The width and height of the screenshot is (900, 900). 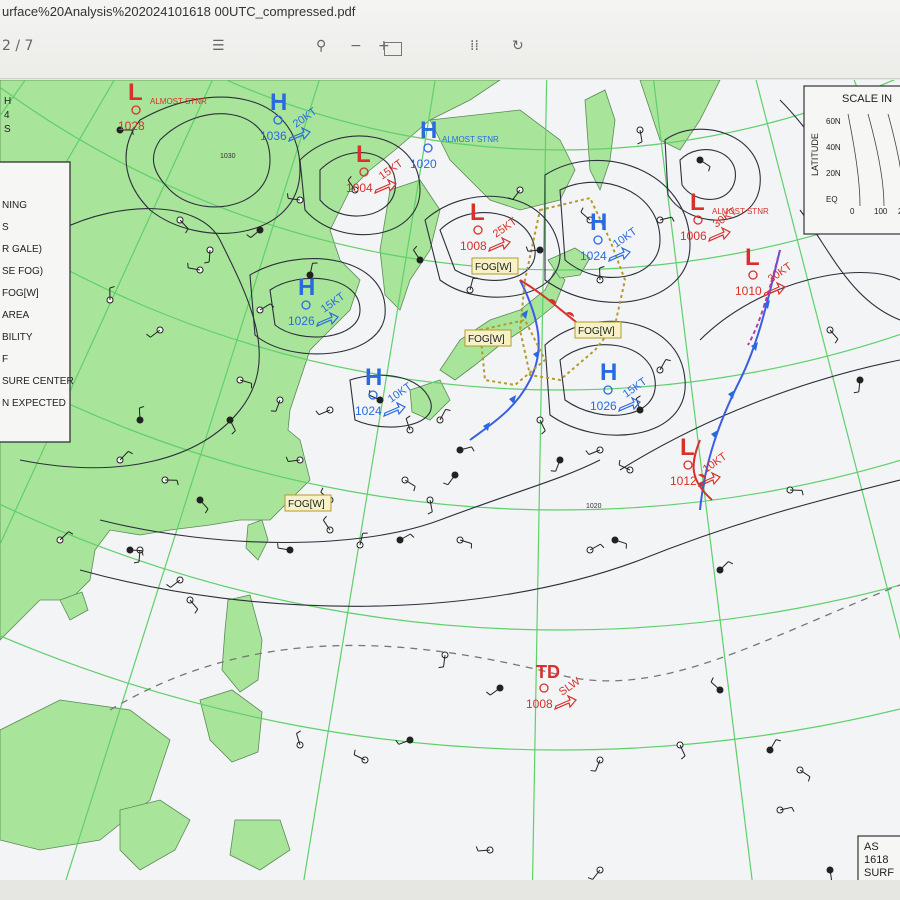 I want to click on page-nav-icon: ☰, so click(x=218, y=46).